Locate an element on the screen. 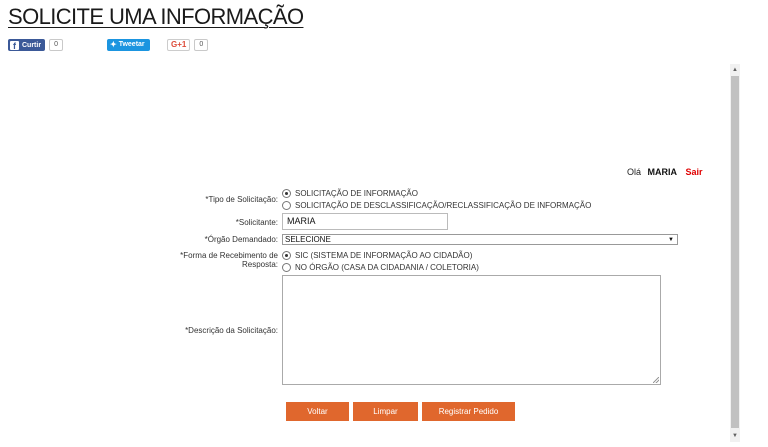 Image resolution: width=768 pixels, height=447 pixels. frame-scrollbar: ▲ ▼ is located at coordinates (735, 253).